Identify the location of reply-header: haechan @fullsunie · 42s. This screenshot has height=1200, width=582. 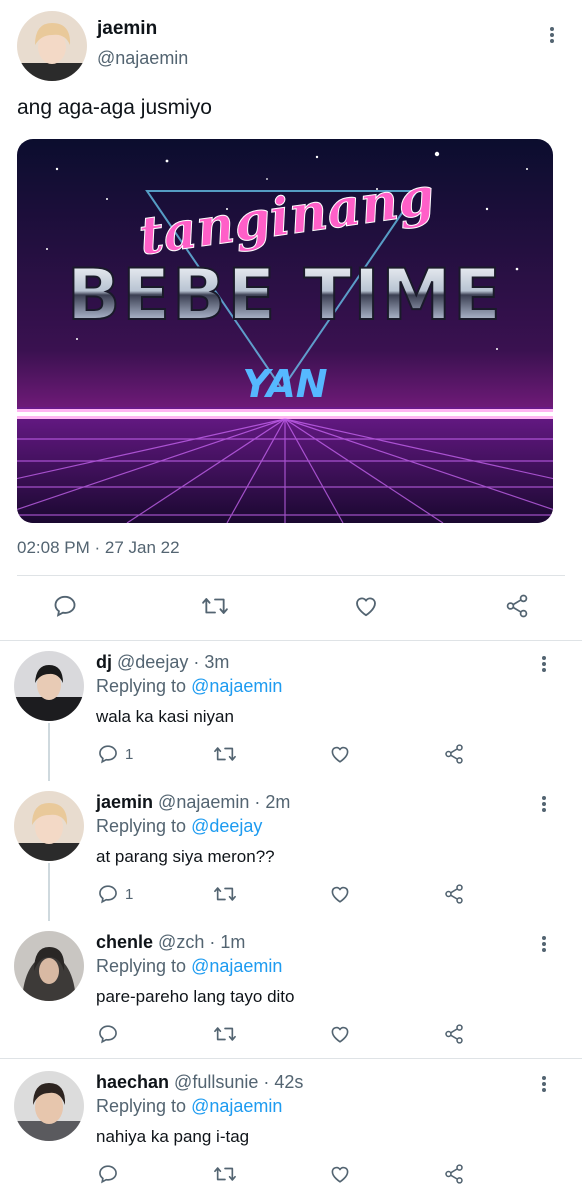
(199, 1082).